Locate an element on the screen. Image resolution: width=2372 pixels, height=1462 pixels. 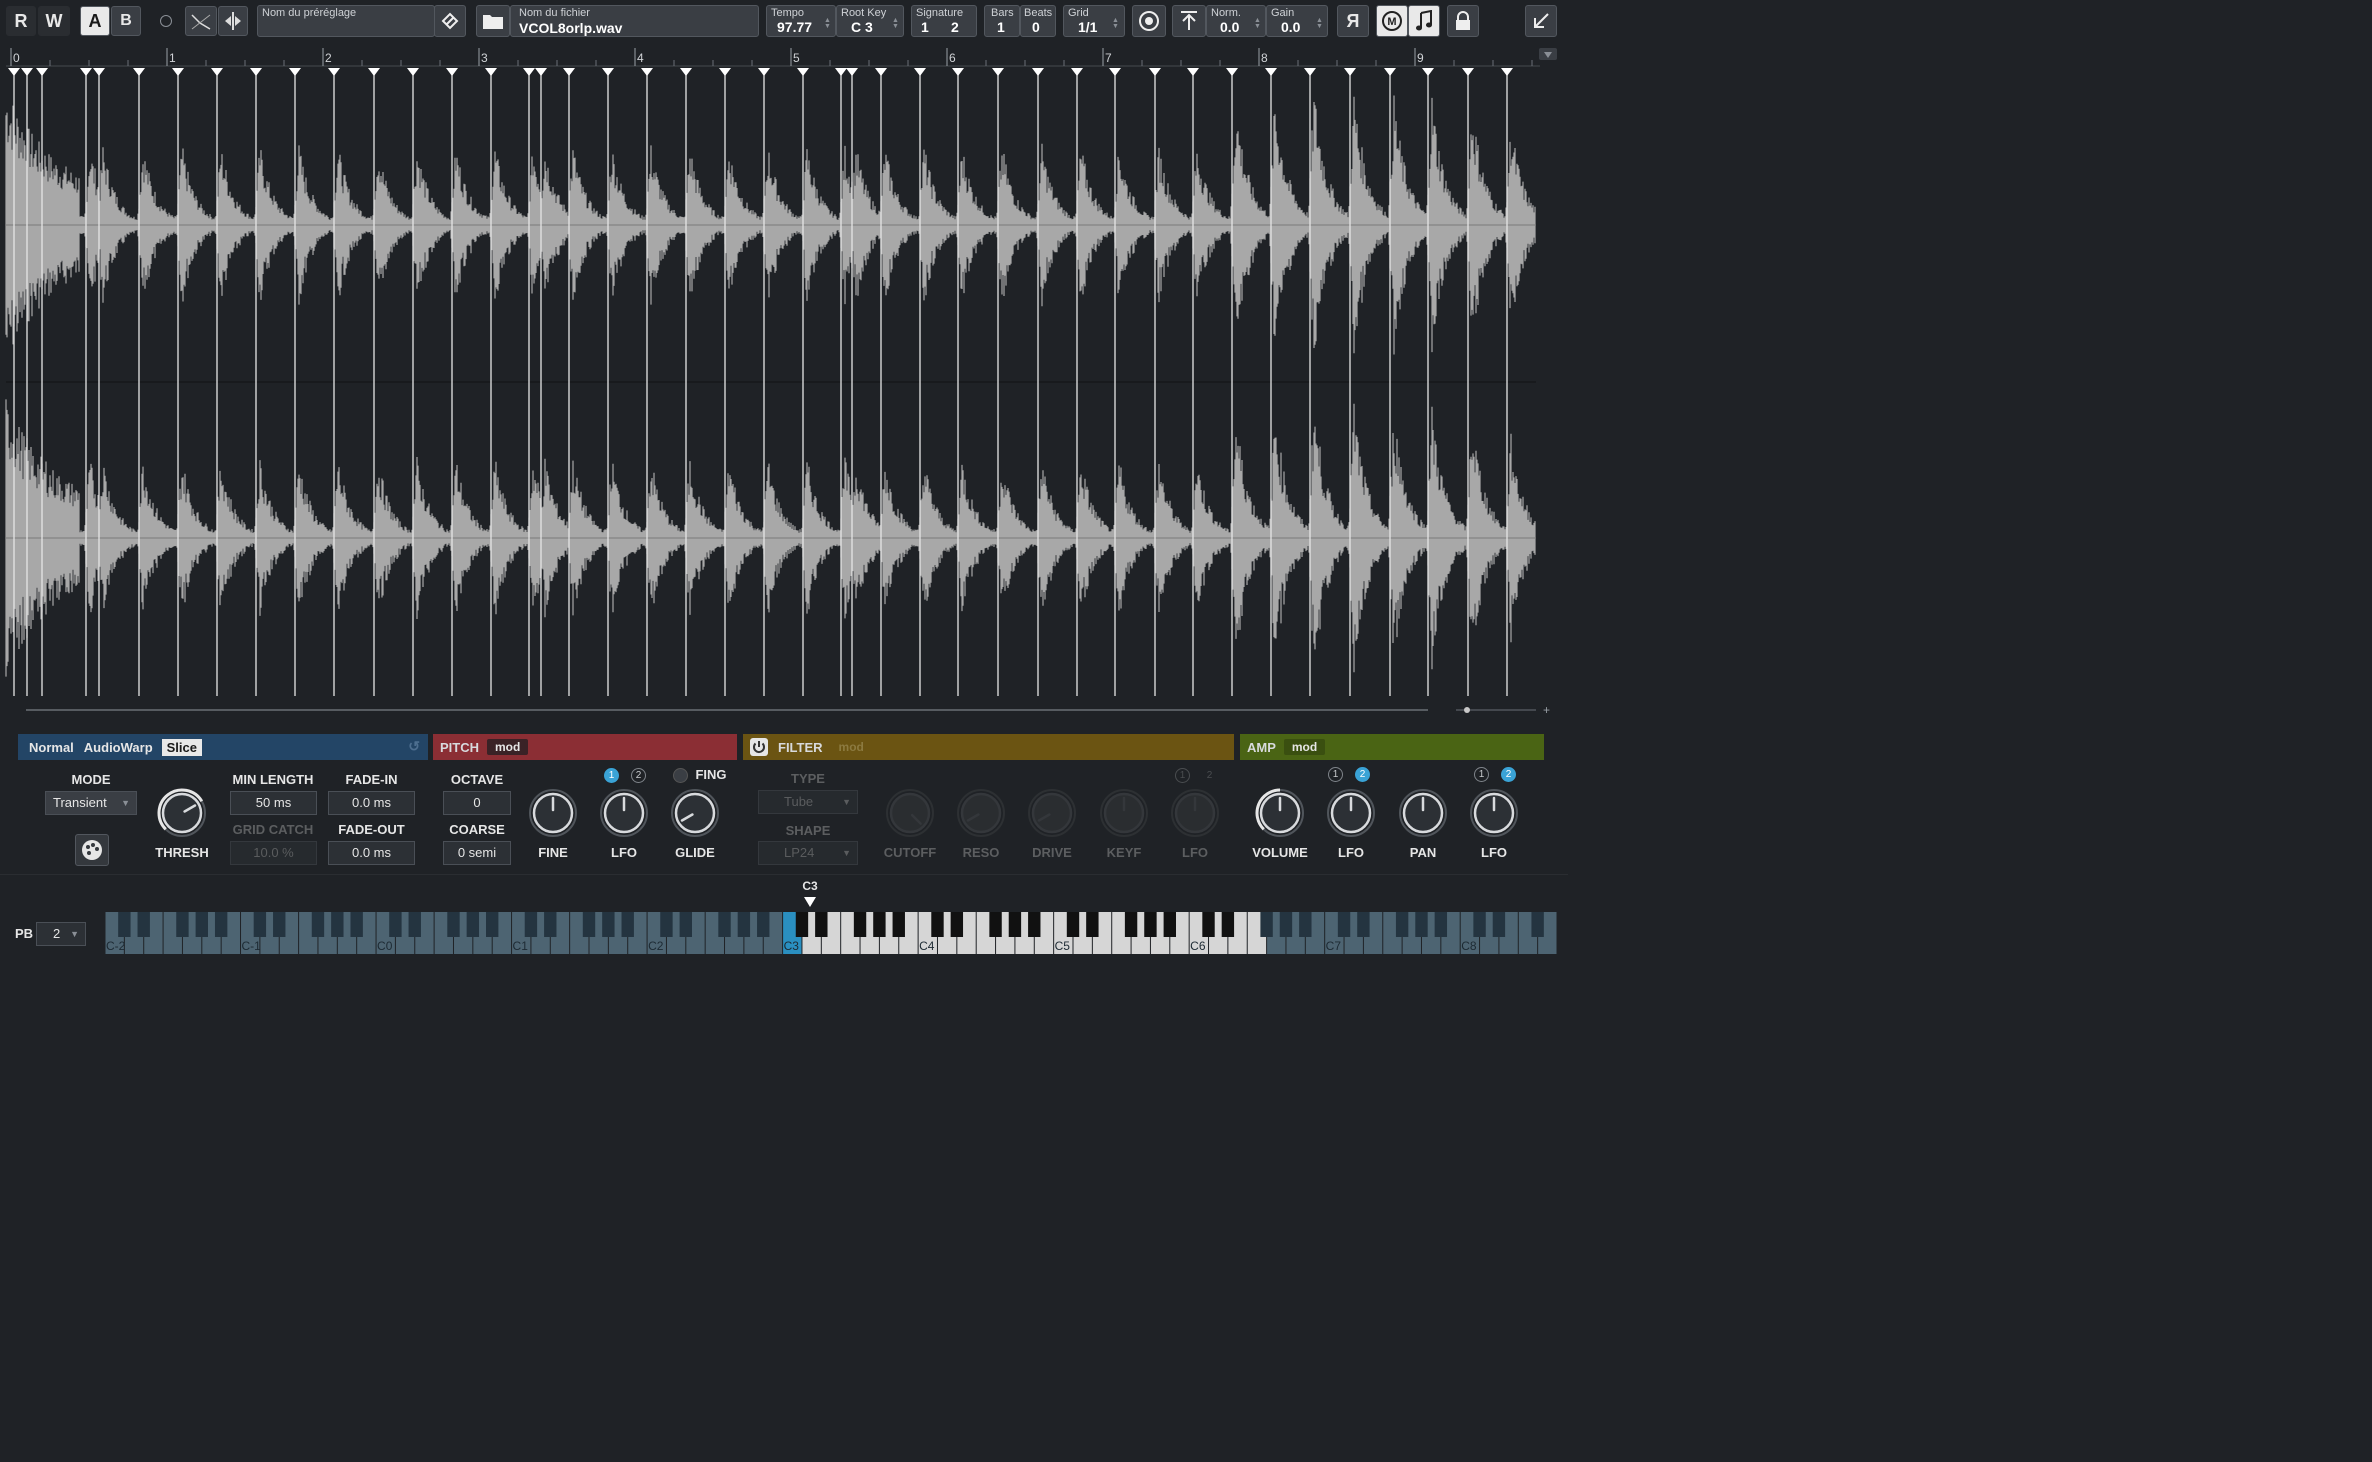
glide-label: GLIDE is located at coordinates (695, 852).